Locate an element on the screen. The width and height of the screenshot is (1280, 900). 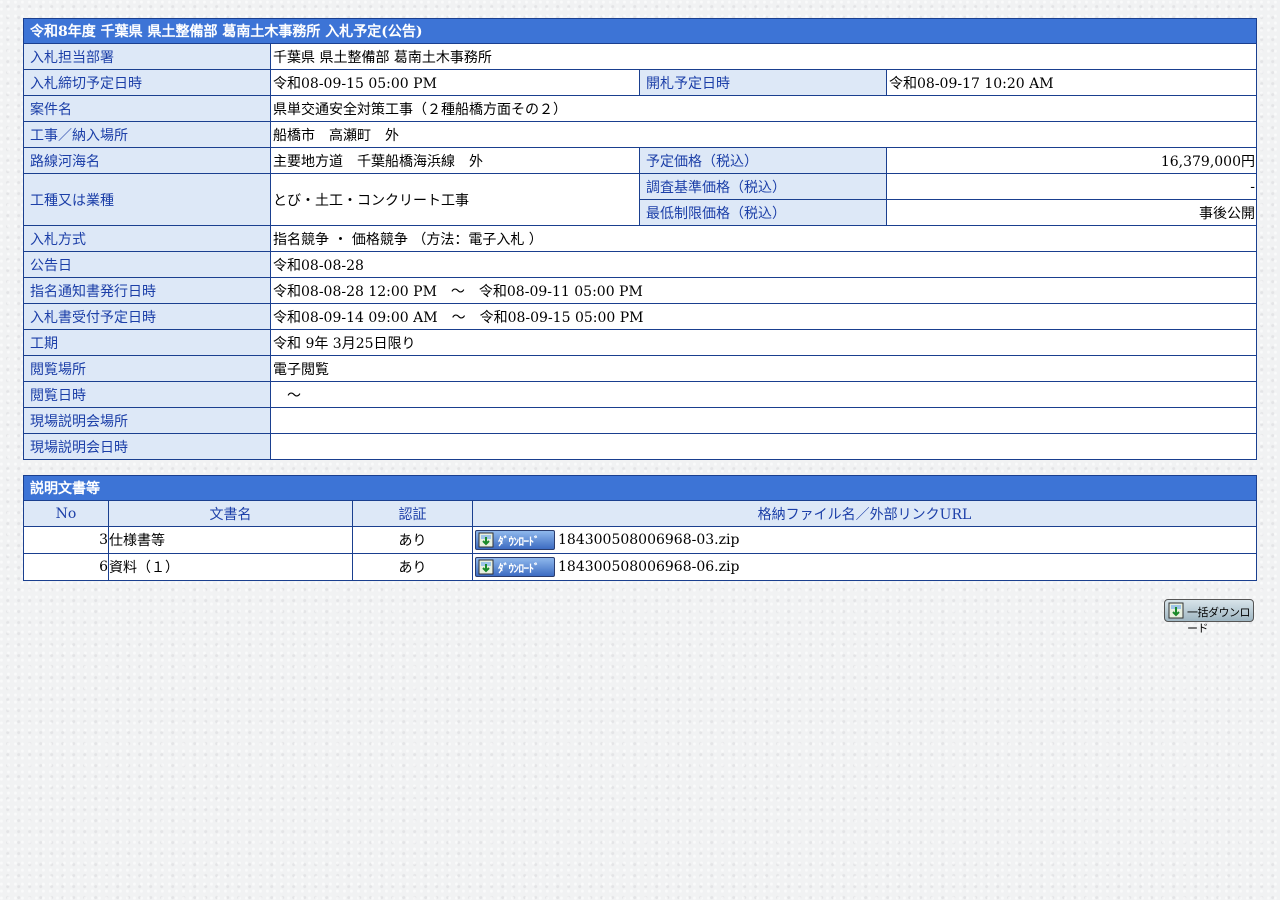
department-value: 千葉県 県土整備部 葛南土木事務所 is located at coordinates (763, 56).